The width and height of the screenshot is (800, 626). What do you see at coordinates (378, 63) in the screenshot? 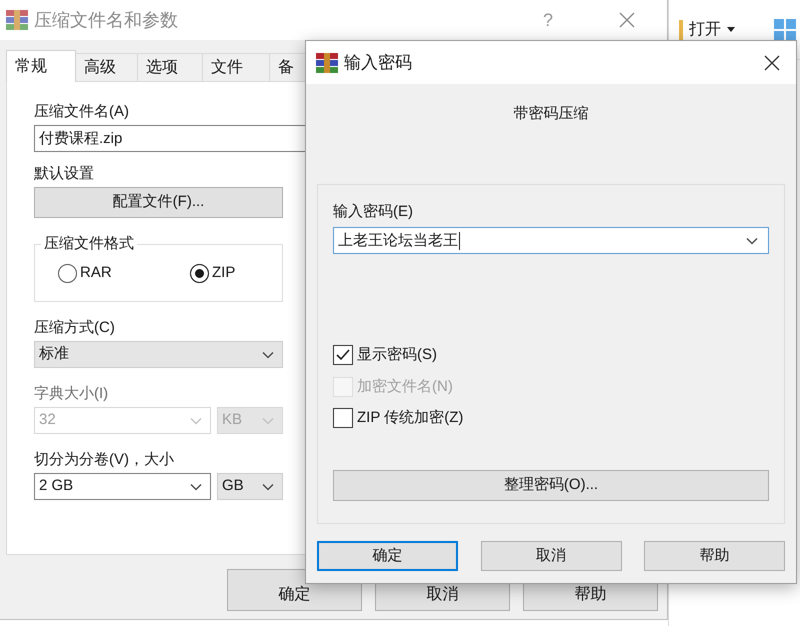
I see `dialog-title: 输入密码` at bounding box center [378, 63].